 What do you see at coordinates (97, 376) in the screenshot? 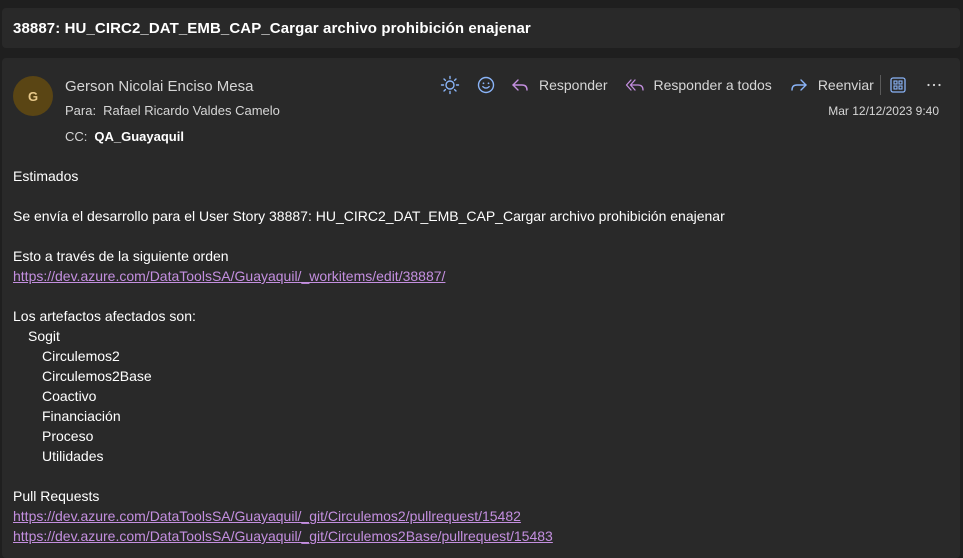
I see `artifact-item: Circulemos2Base` at bounding box center [97, 376].